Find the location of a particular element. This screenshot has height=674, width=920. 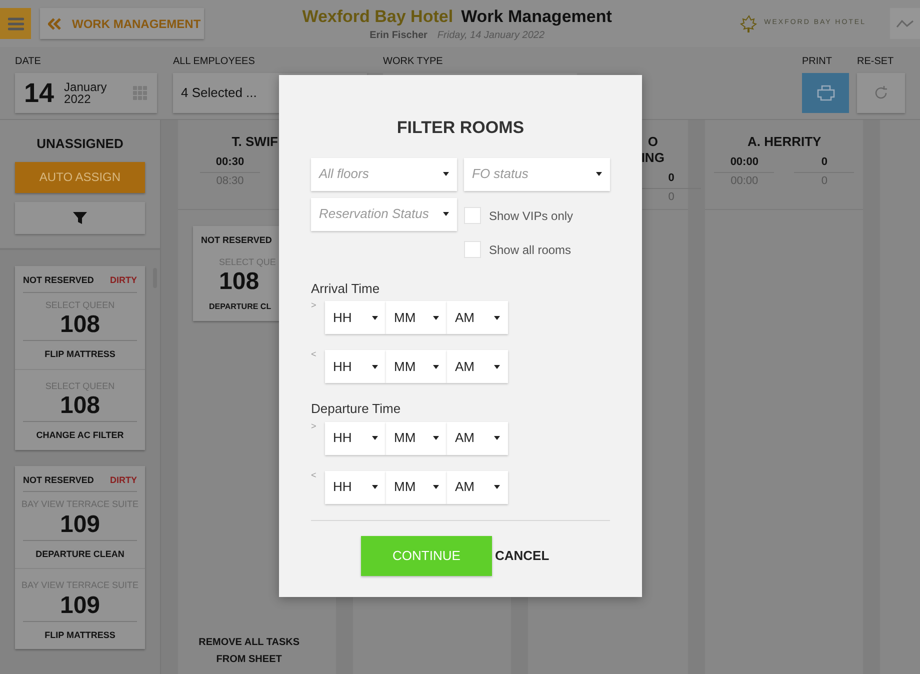

remove-tasks-link: REMOVE ALL TASKS FROM SHEET is located at coordinates (249, 651).